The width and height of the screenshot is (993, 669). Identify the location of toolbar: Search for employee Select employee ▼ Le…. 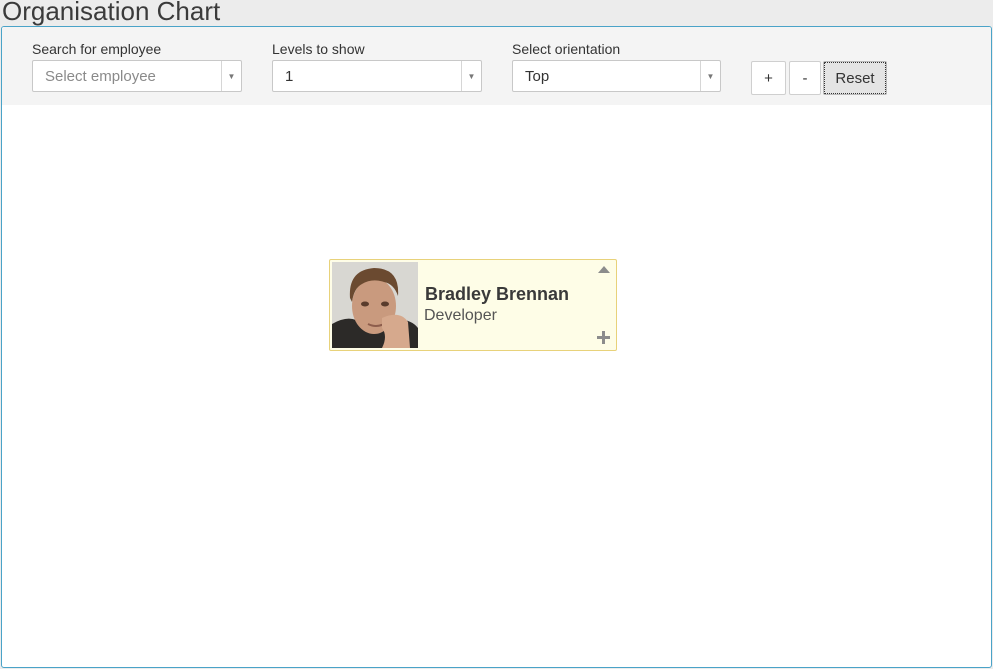
(496, 66).